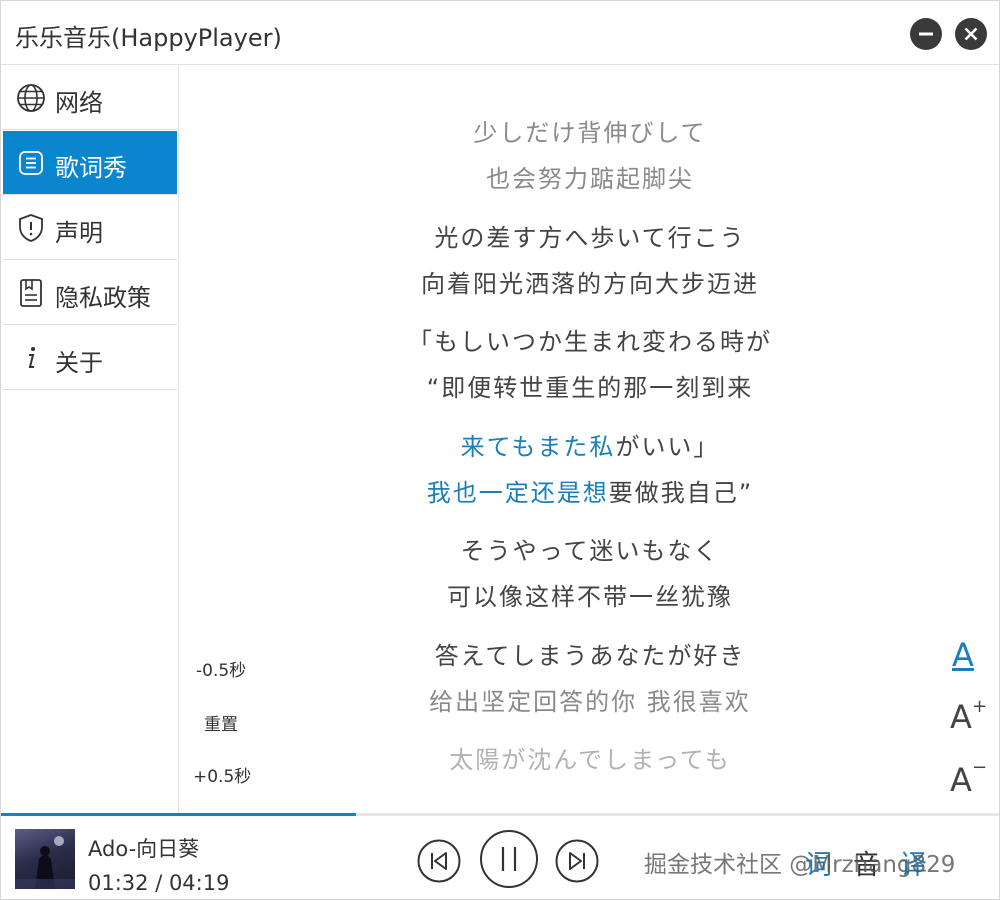 This screenshot has height=900, width=1000. Describe the element at coordinates (590, 342) in the screenshot. I see `lyric-line: 「もしいつか生まれ変わる時が` at that location.